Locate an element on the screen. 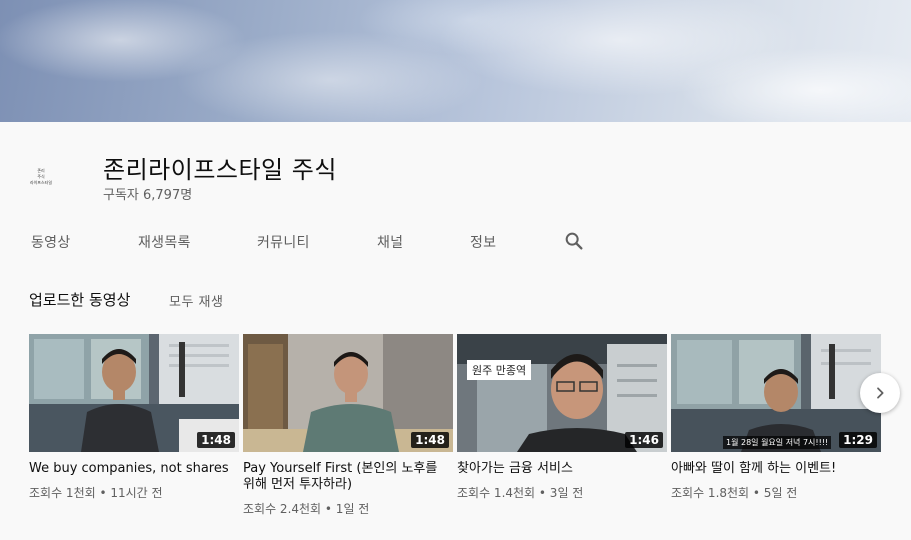  subscriber-count: 구독자 6,797명 is located at coordinates (148, 195).